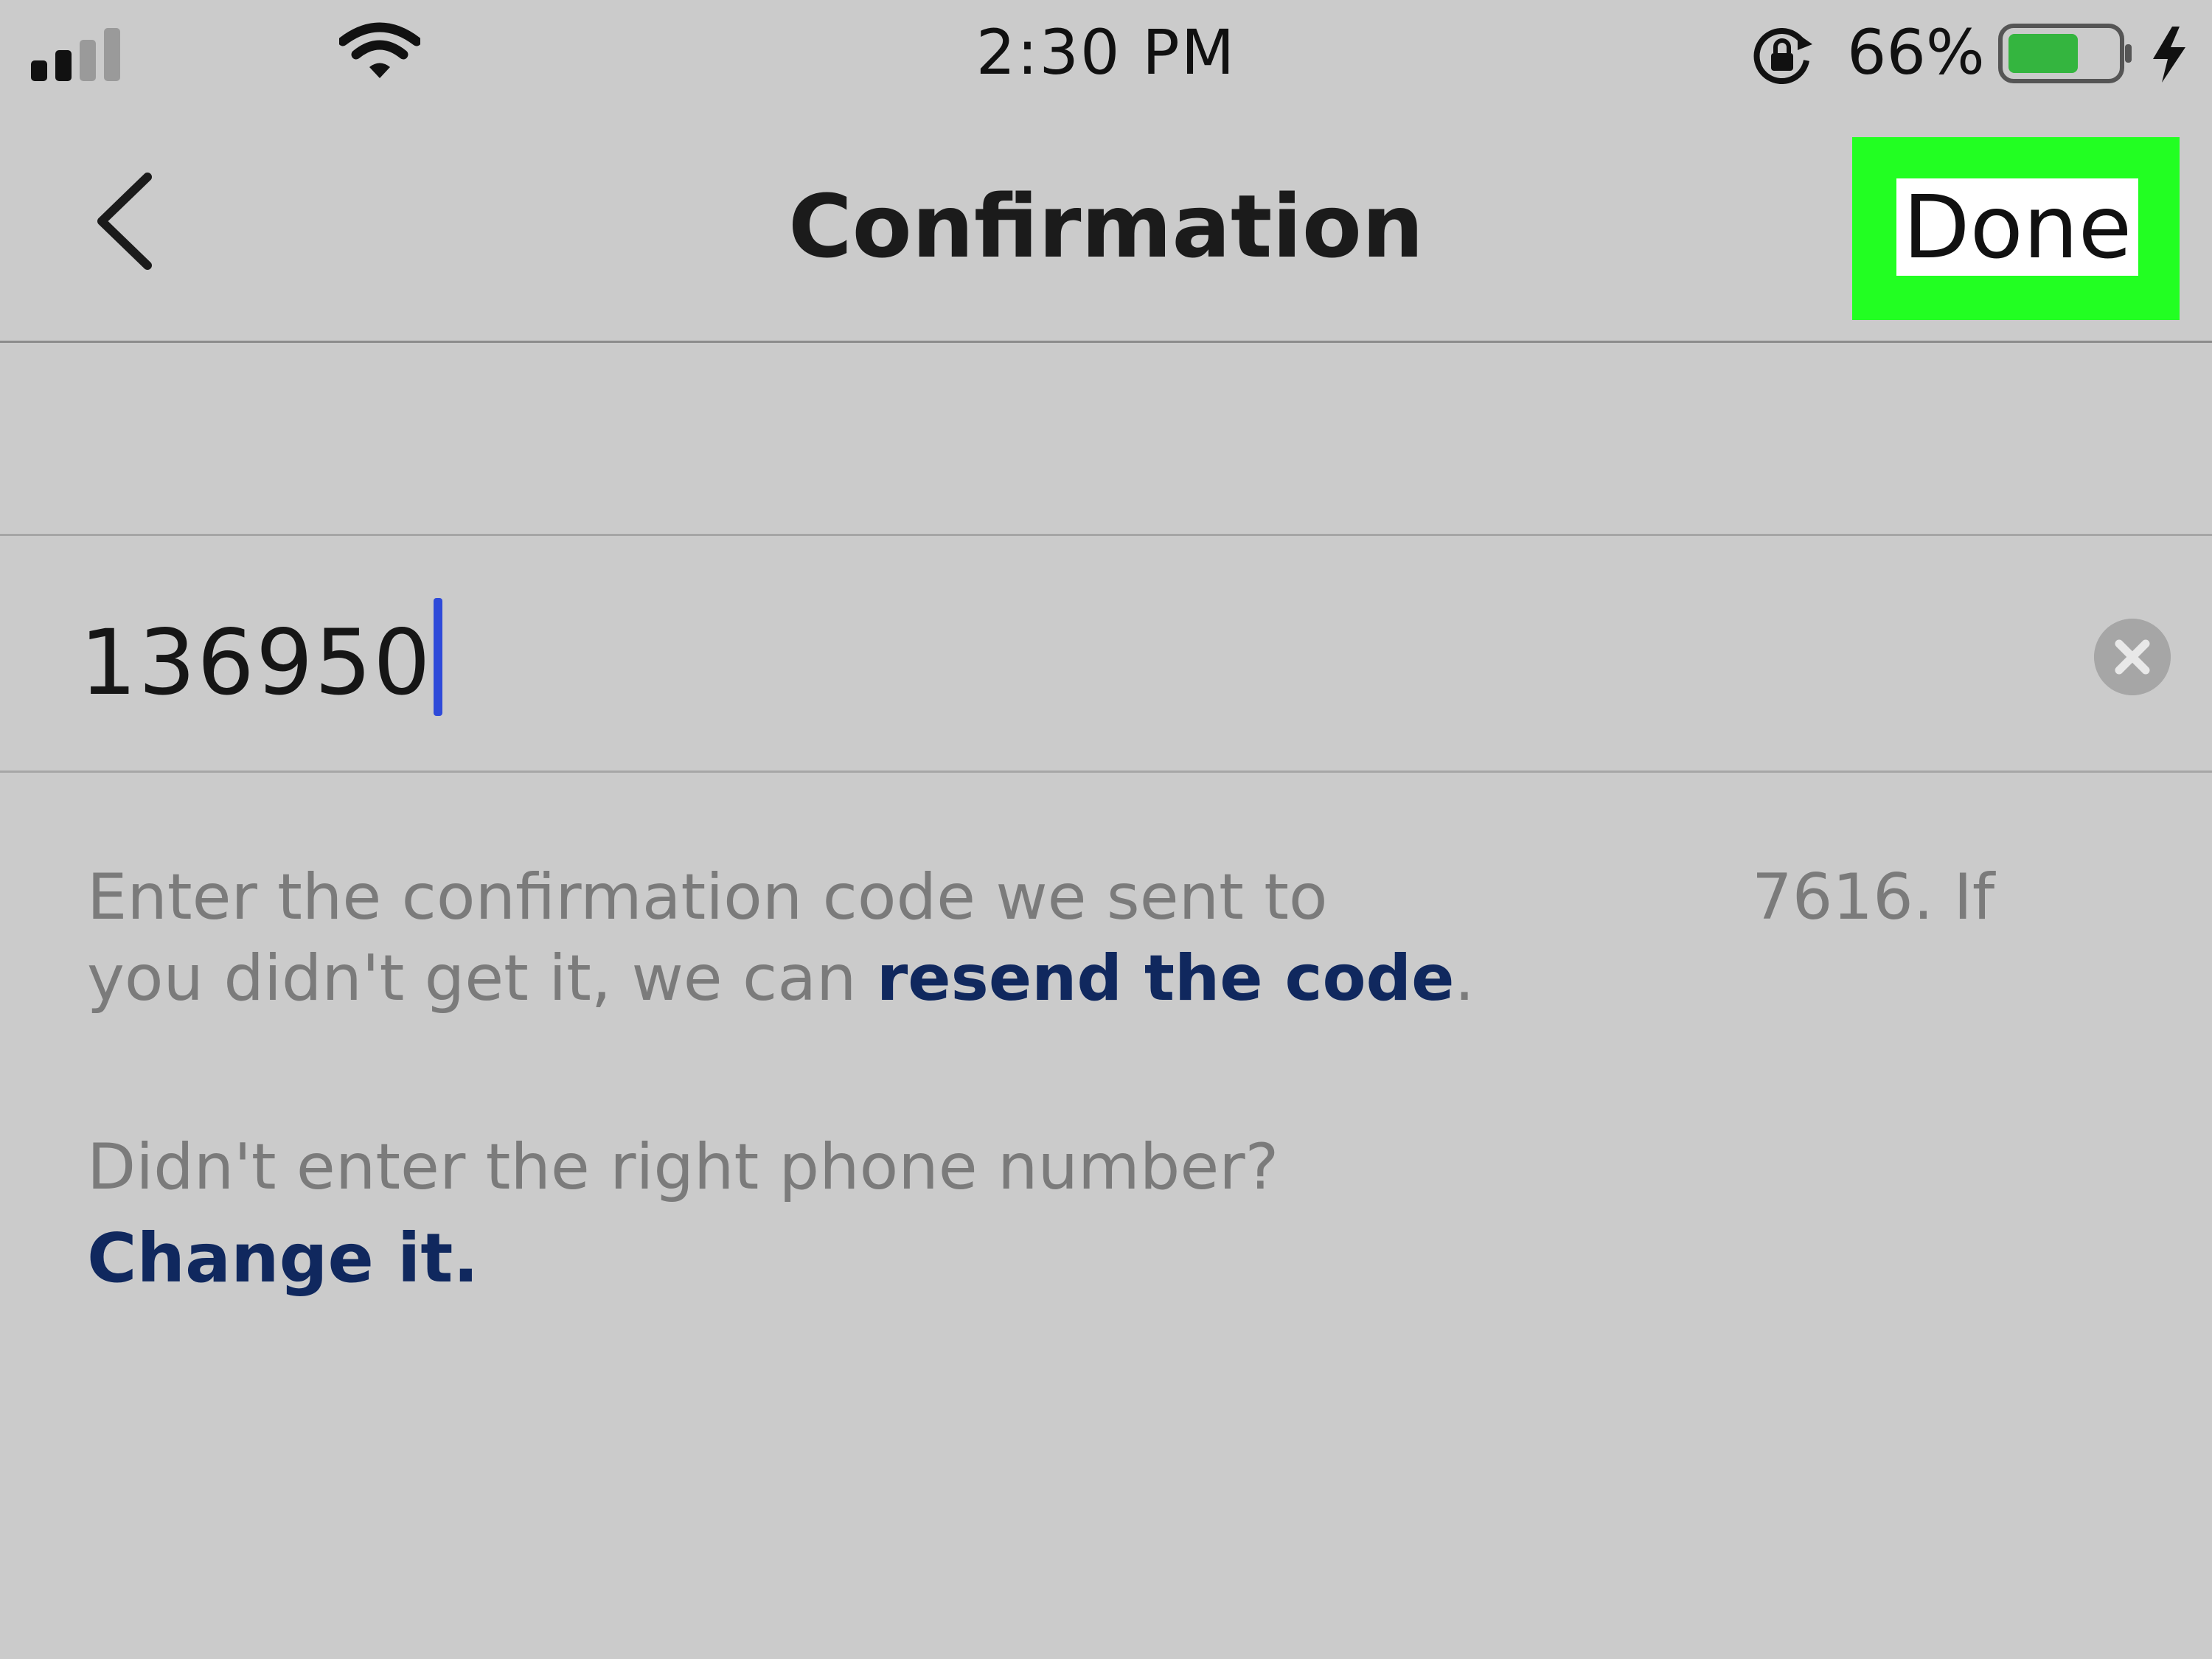 The height and width of the screenshot is (1659, 2212). Describe the element at coordinates (1166, 978) in the screenshot. I see `resend-code-link: resend the code` at that location.